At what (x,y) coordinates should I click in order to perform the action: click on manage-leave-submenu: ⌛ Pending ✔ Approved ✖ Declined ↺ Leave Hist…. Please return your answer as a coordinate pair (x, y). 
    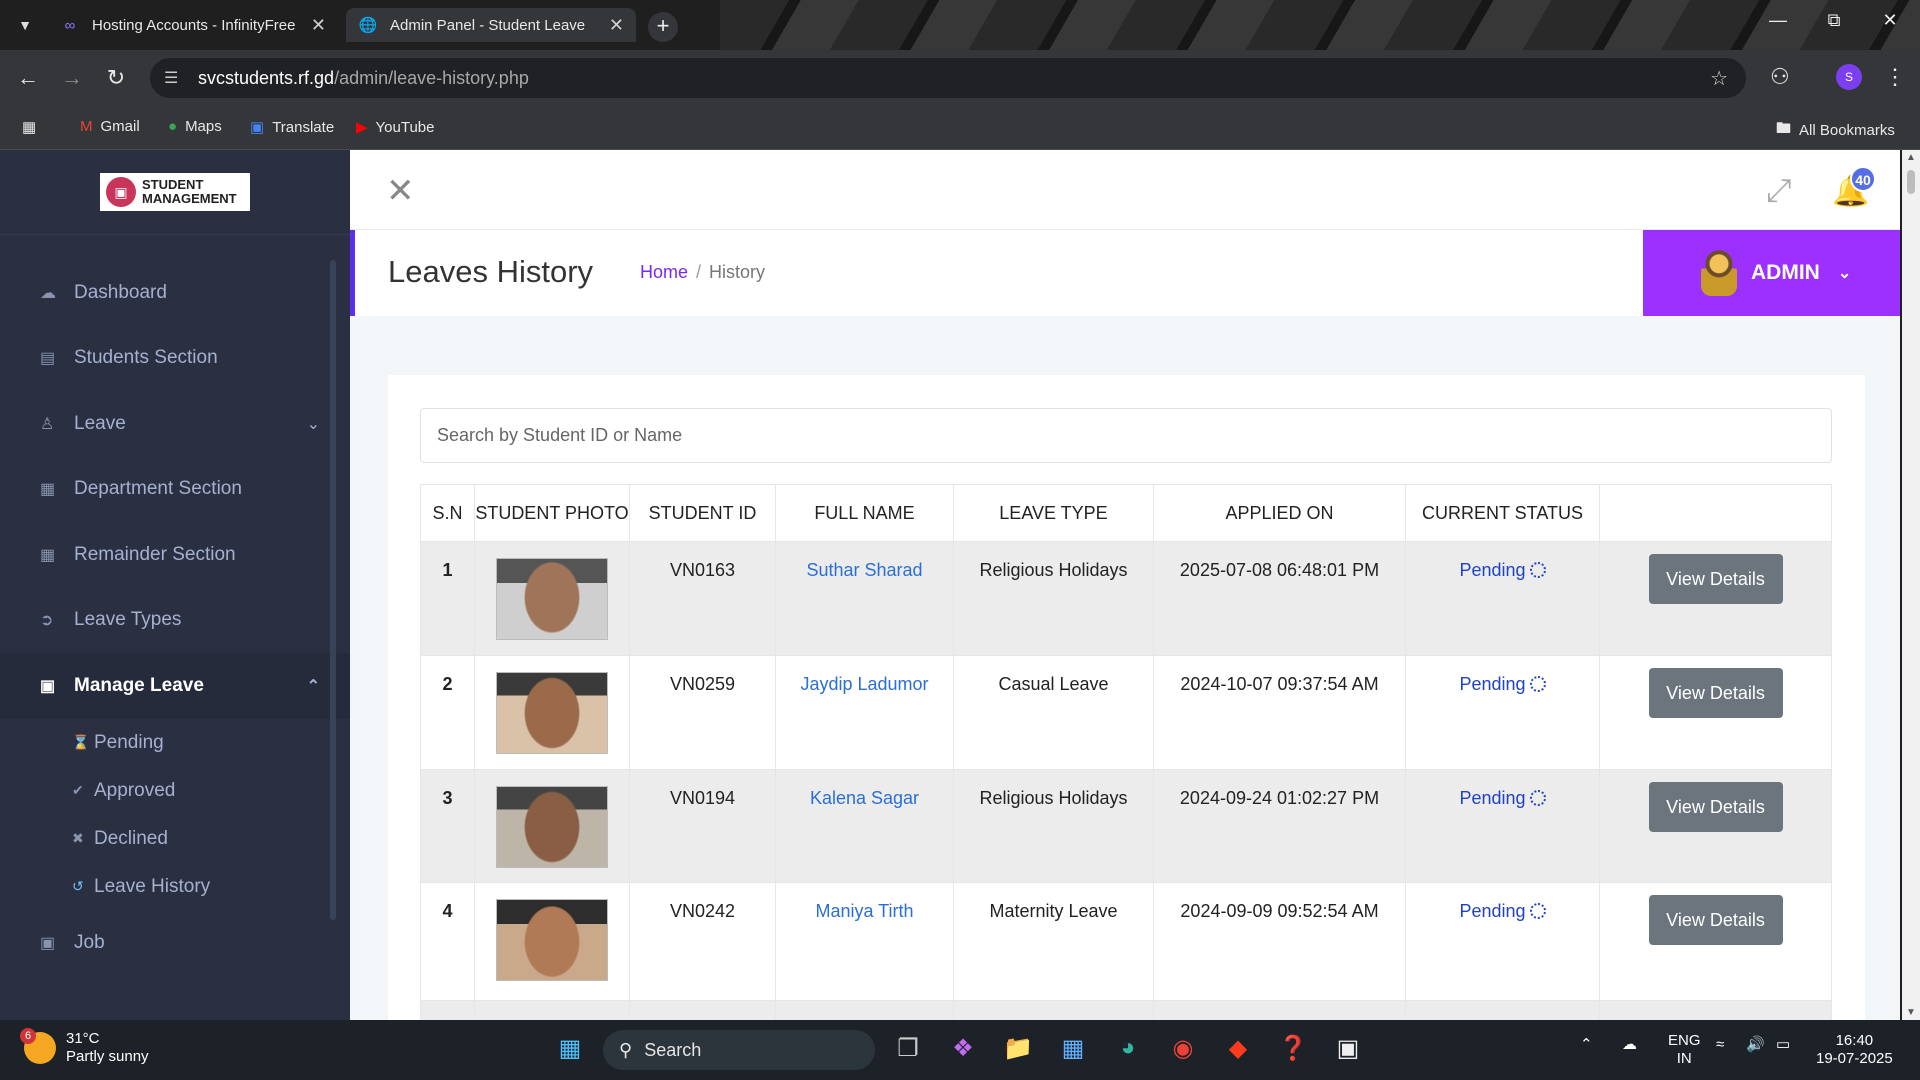
    Looking at the image, I should click on (175, 815).